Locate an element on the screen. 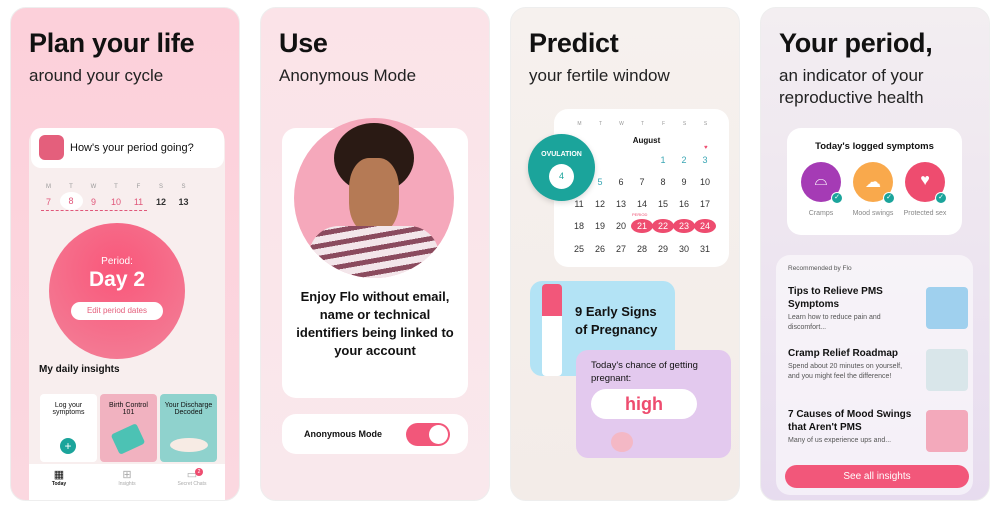 Image resolution: width=996 pixels, height=506 pixels. pill-pack-icon is located at coordinates (128, 439).